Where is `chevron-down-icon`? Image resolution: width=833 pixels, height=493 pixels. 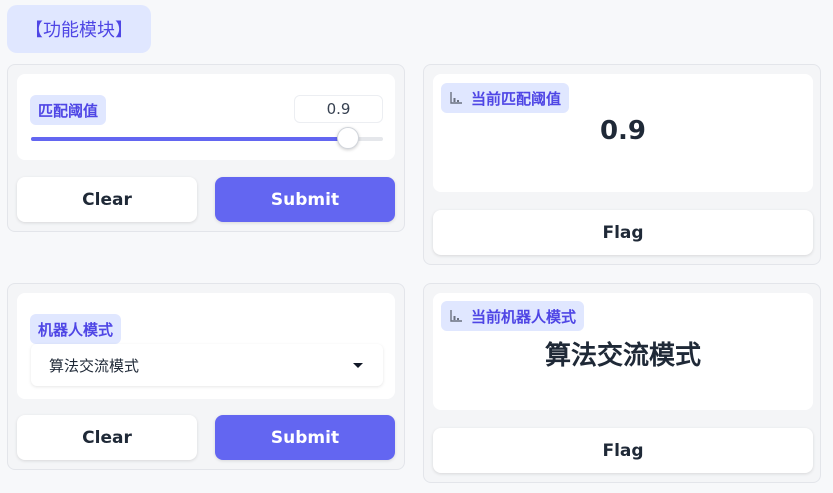 chevron-down-icon is located at coordinates (358, 365).